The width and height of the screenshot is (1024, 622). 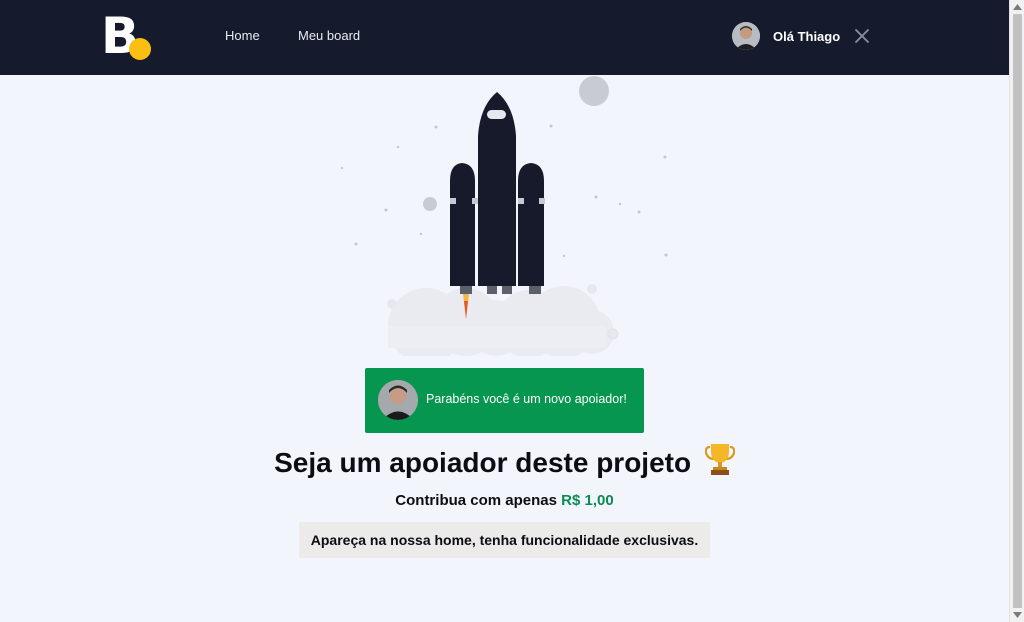 What do you see at coordinates (587, 500) in the screenshot?
I see `contribution-price: R$ 1,00` at bounding box center [587, 500].